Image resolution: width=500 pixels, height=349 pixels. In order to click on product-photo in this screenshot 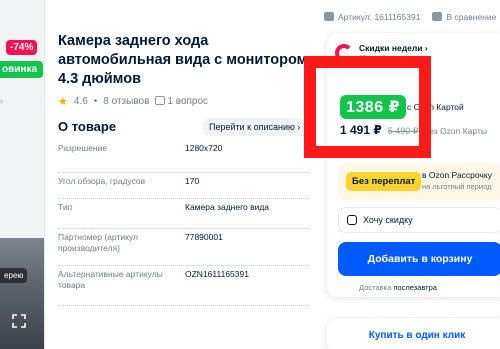, I will do `click(22, 293)`.